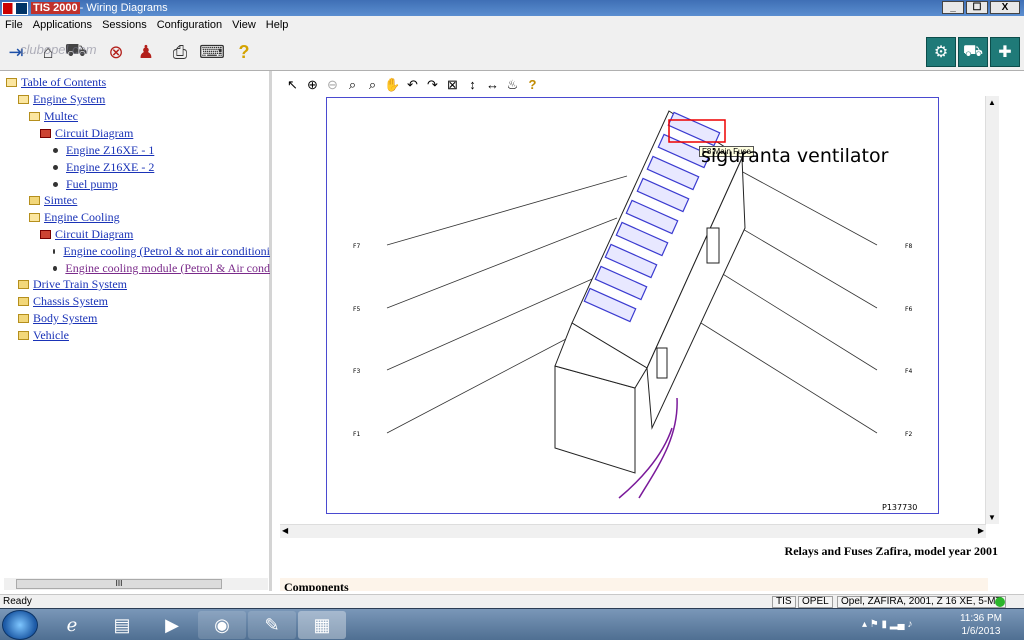 This screenshot has width=1024, height=640. Describe the element at coordinates (977, 7) in the screenshot. I see `maximize-button: ☐` at that location.